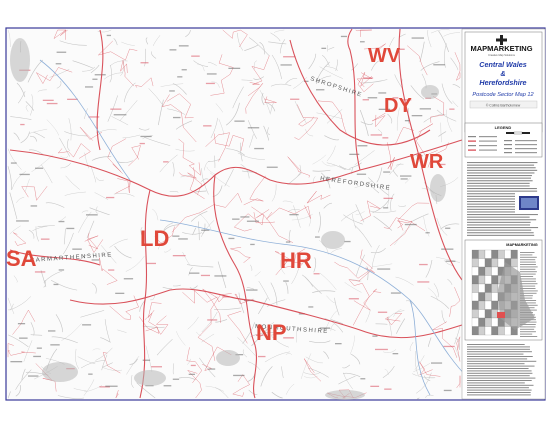 This screenshot has width=550, height=428. I want to click on area-label-wr: WR, so click(427, 162).